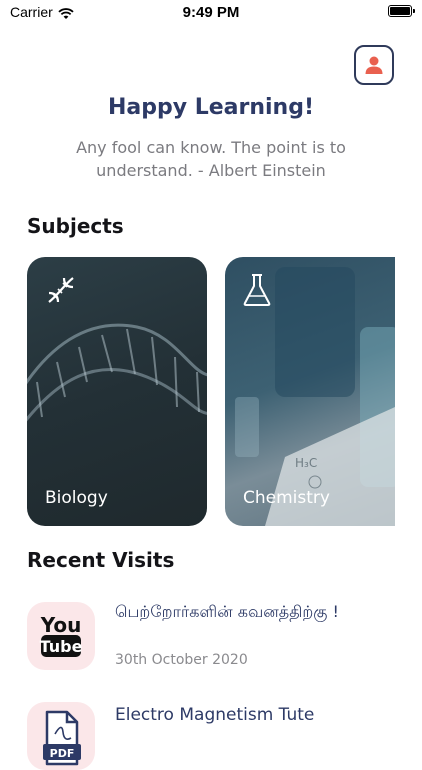  I want to click on recent-item-title: பெற்றோர்களின் கவனத்திற்கு !, so click(227, 611).